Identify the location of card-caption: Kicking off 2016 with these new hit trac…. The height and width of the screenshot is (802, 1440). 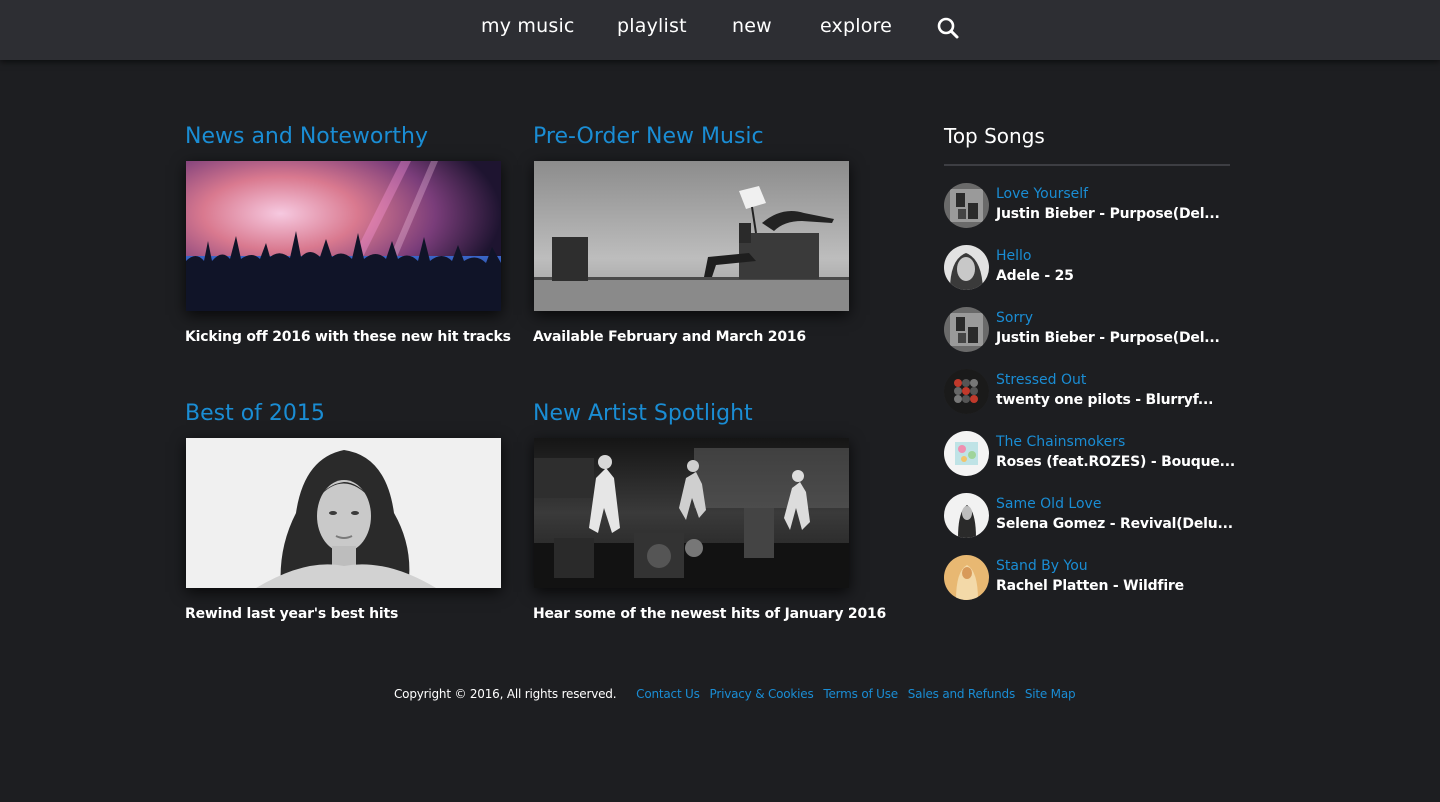
(348, 337).